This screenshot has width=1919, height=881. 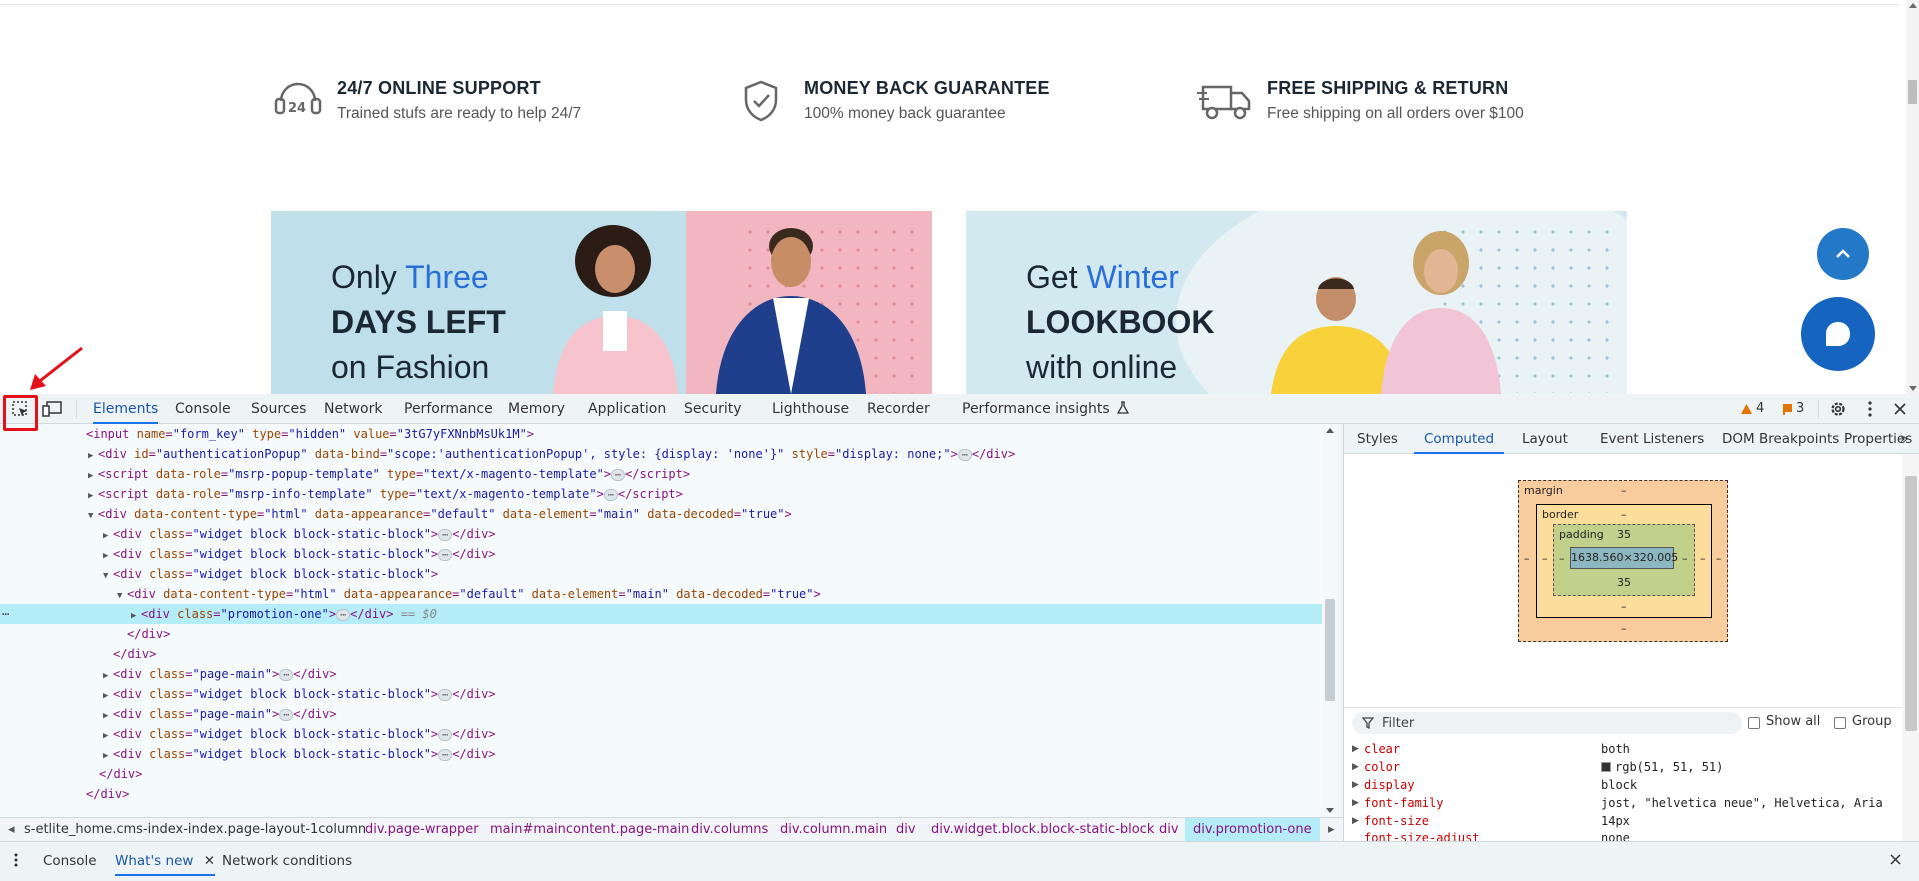 I want to click on promo-banner-fashion: Only Three DAYS LEFT on Fashion, so click(x=601, y=302).